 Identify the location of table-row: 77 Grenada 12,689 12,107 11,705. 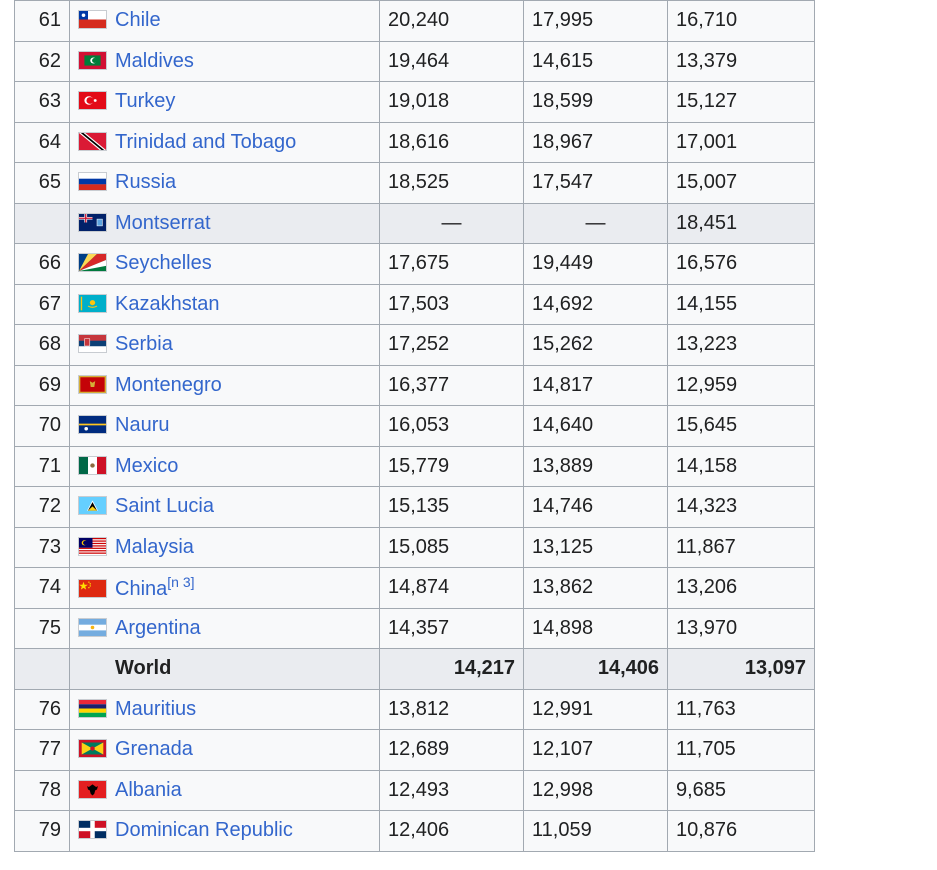
(414, 750).